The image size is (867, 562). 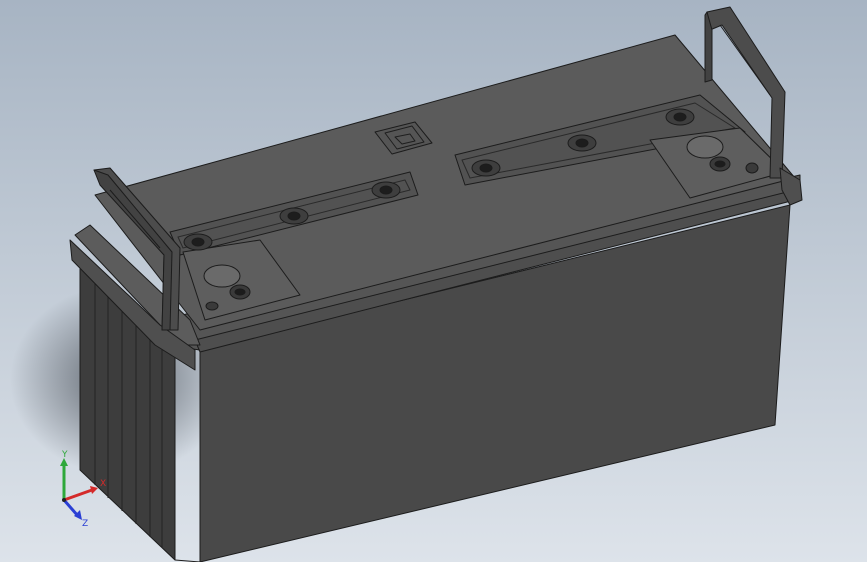 I want to click on x-axis-label: X, so click(x=103, y=484).